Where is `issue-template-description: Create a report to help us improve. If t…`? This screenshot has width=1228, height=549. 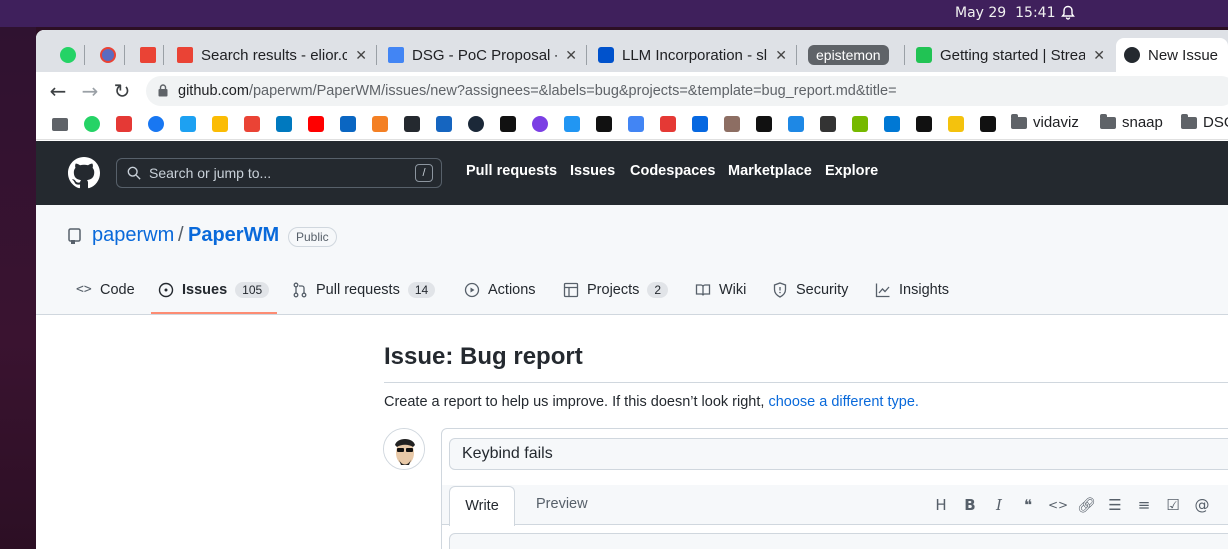 issue-template-description: Create a report to help us improve. If t… is located at coordinates (651, 402).